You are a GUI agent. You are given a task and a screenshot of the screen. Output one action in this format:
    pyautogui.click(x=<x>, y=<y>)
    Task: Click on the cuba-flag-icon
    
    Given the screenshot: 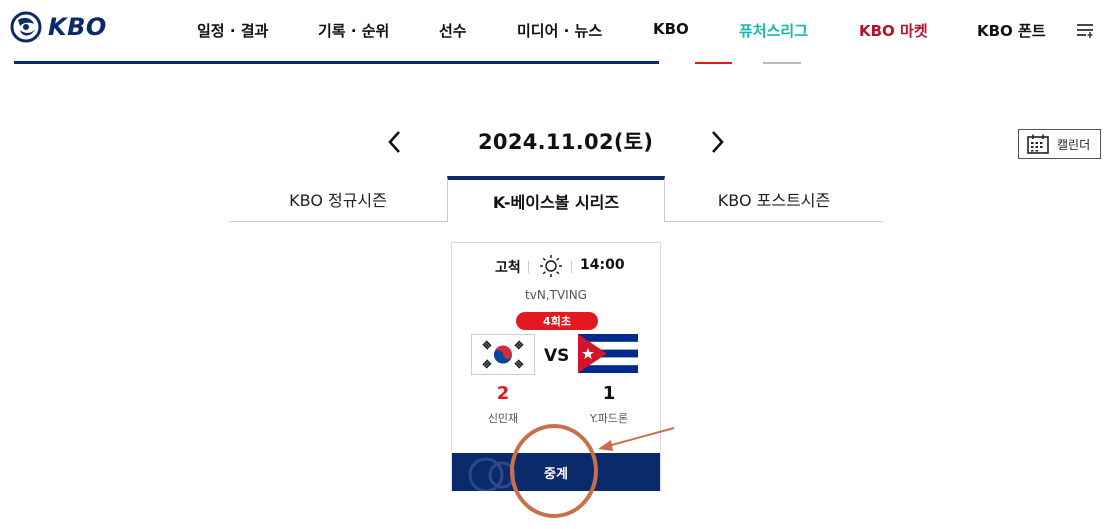 What is the action you would take?
    pyautogui.click(x=610, y=354)
    